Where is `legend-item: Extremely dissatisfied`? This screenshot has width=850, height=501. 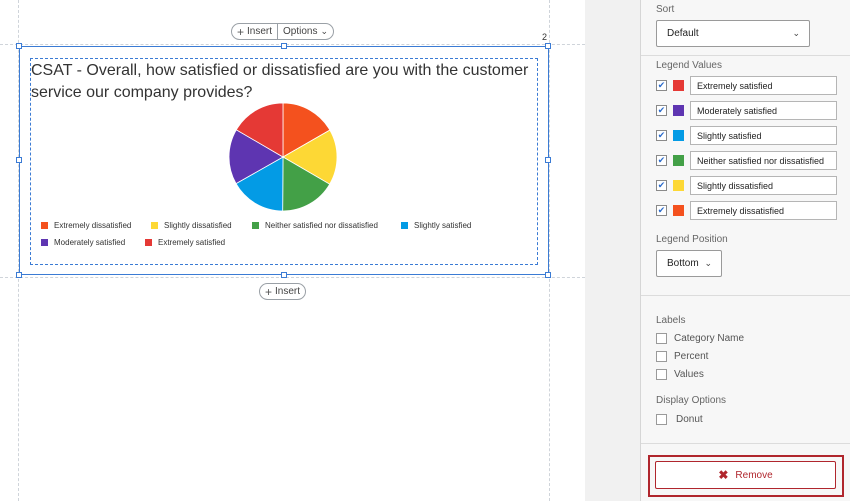
legend-item: Extremely dissatisfied is located at coordinates (86, 225).